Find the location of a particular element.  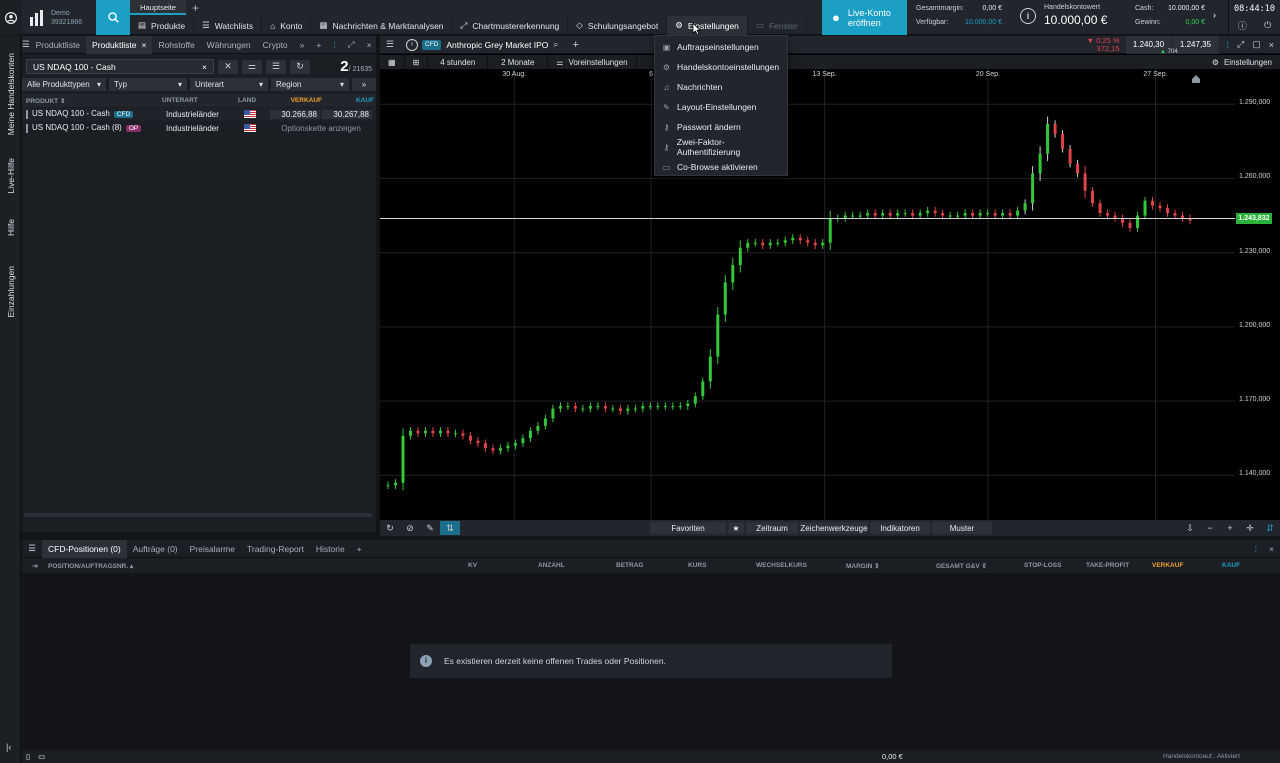

crosshair-icon: ⇅ is located at coordinates (450, 528).